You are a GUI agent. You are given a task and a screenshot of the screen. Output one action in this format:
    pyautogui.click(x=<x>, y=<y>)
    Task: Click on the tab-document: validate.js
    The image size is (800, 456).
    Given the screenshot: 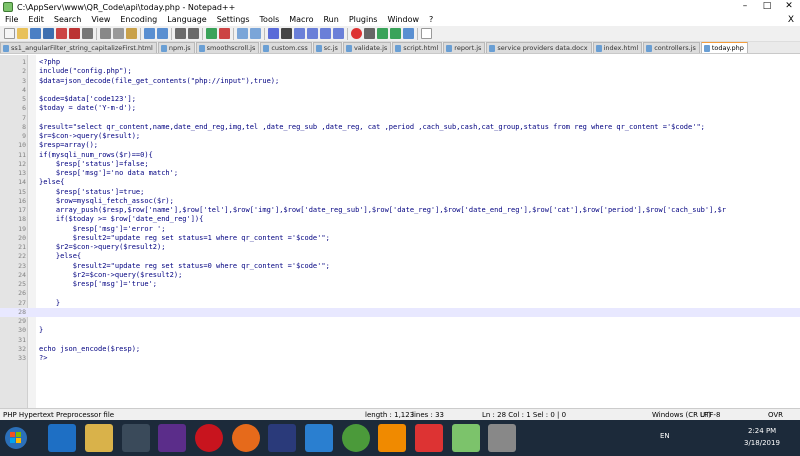 What is the action you would take?
    pyautogui.click(x=367, y=47)
    